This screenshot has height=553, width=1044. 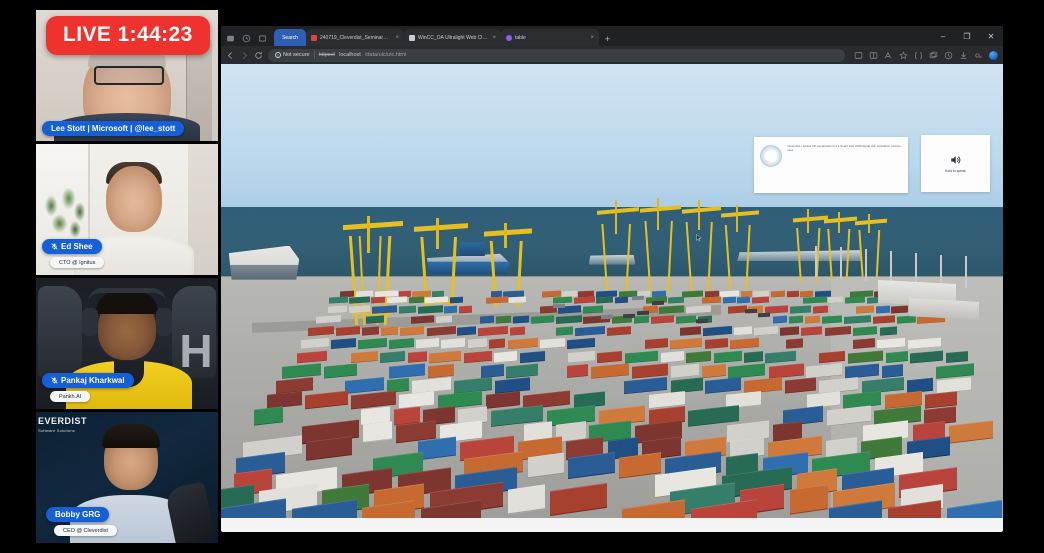 I want to click on favorite-star-icon, so click(x=903, y=55).